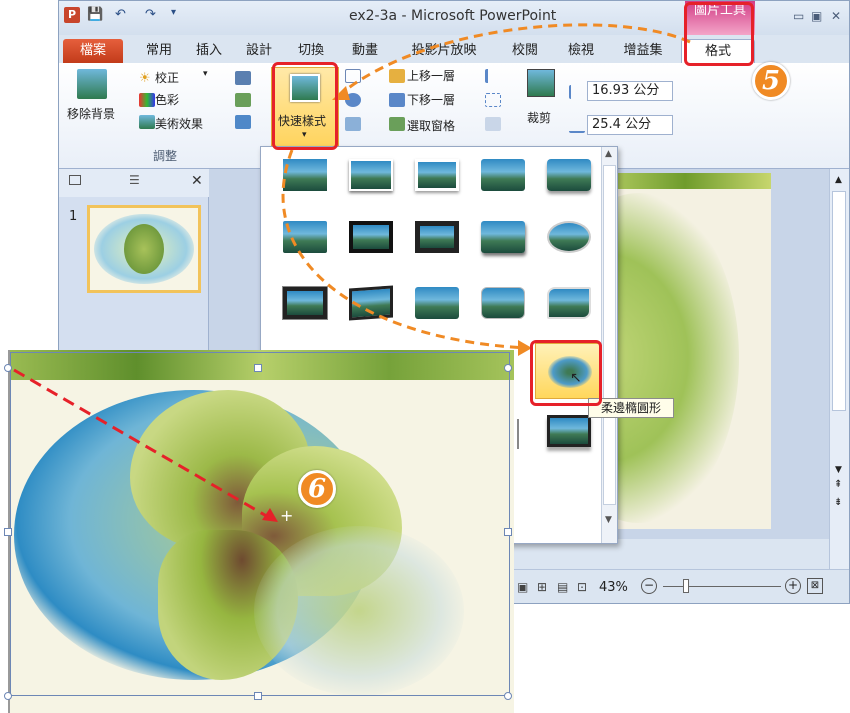 This screenshot has height=713, width=850. Describe the element at coordinates (142, 444) in the screenshot. I see `arrow-drag-picture` at that location.